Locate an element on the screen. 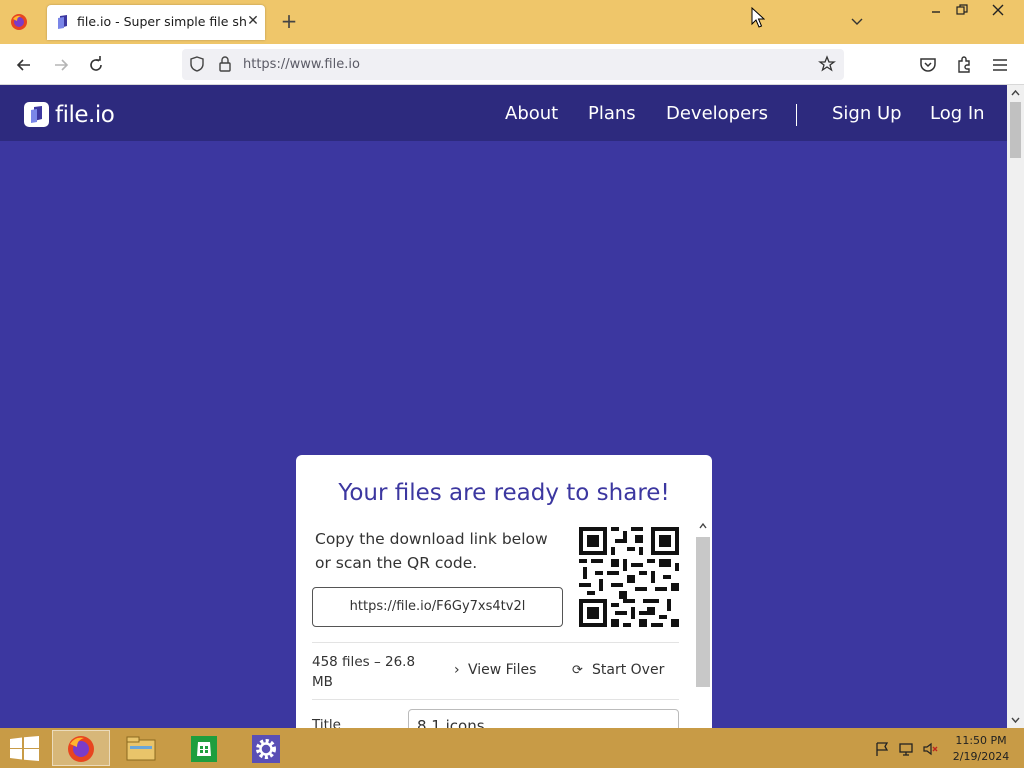 This screenshot has width=1024, height=768. browser-titlebar: file.io - Super simple file sharing ✕ + is located at coordinates (512, 22).